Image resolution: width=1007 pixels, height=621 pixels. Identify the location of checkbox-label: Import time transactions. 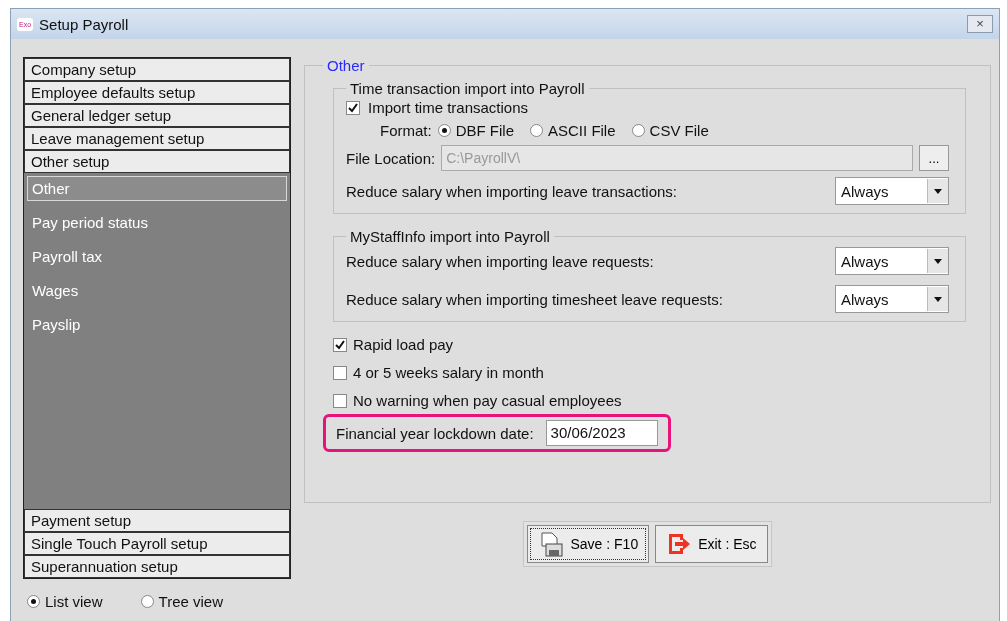
(448, 107).